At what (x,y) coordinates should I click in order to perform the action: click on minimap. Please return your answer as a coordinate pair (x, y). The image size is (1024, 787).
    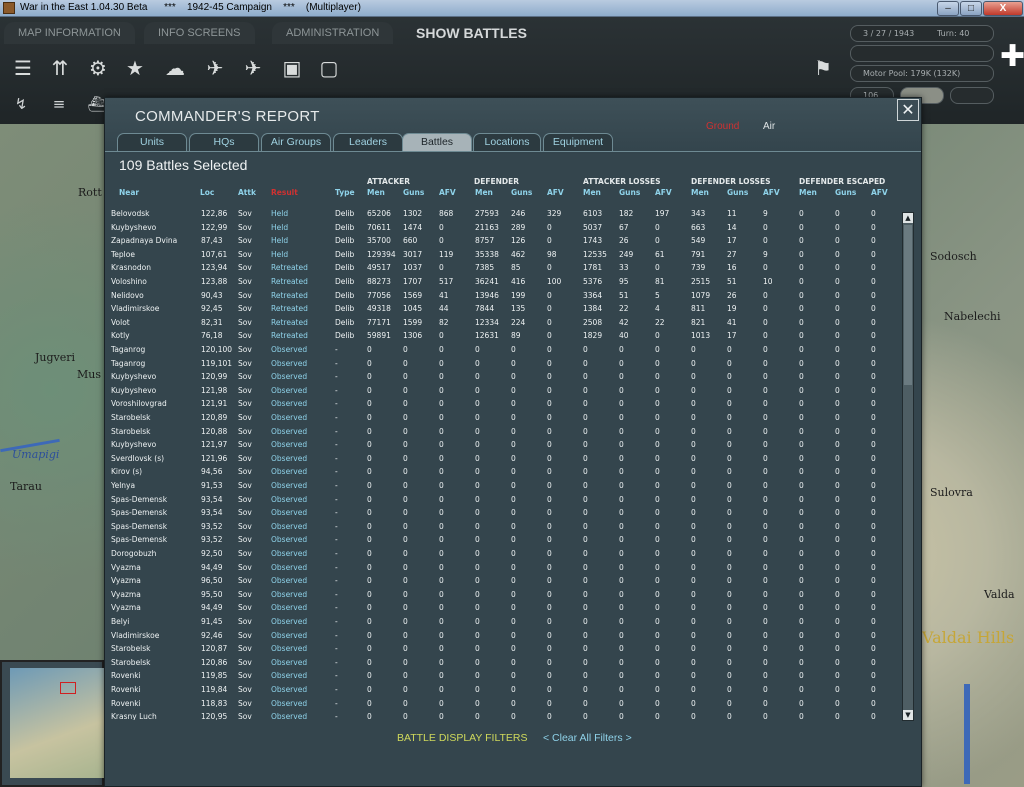
    Looking at the image, I should click on (53, 723).